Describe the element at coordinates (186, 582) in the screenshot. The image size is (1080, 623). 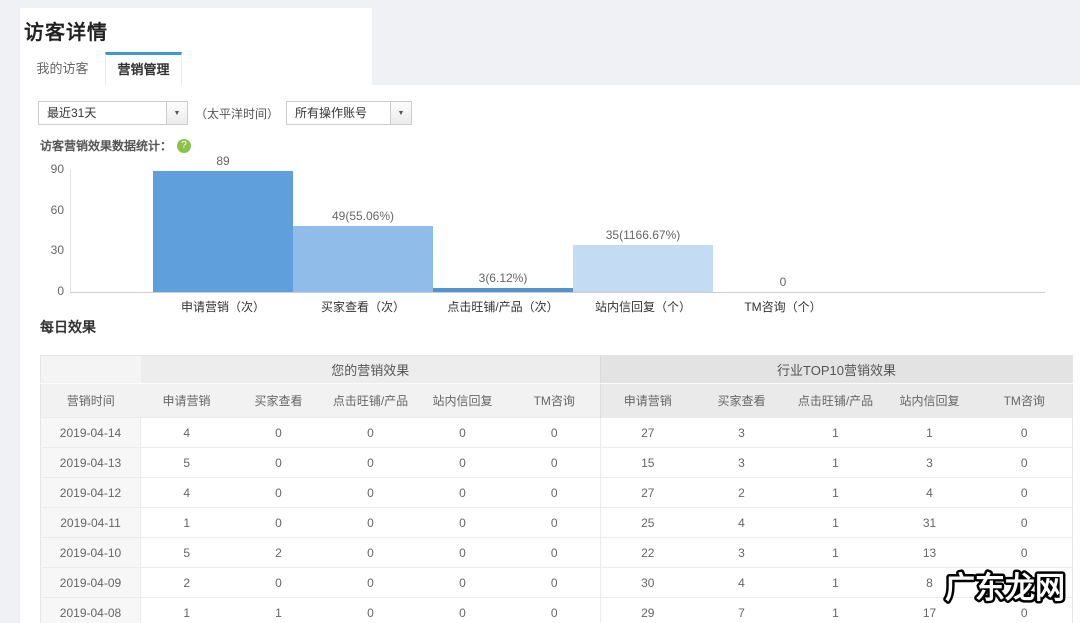
I see `your-effect-cell: 2` at that location.